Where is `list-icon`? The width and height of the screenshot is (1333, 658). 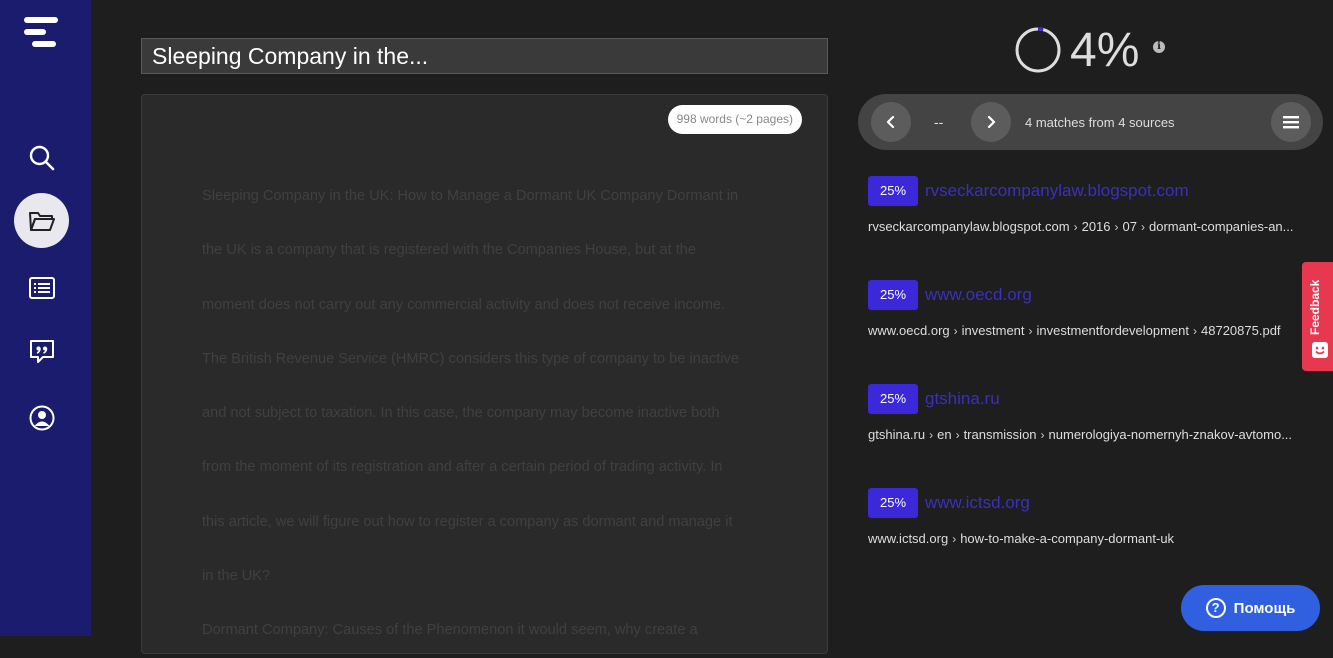
list-icon is located at coordinates (41, 287).